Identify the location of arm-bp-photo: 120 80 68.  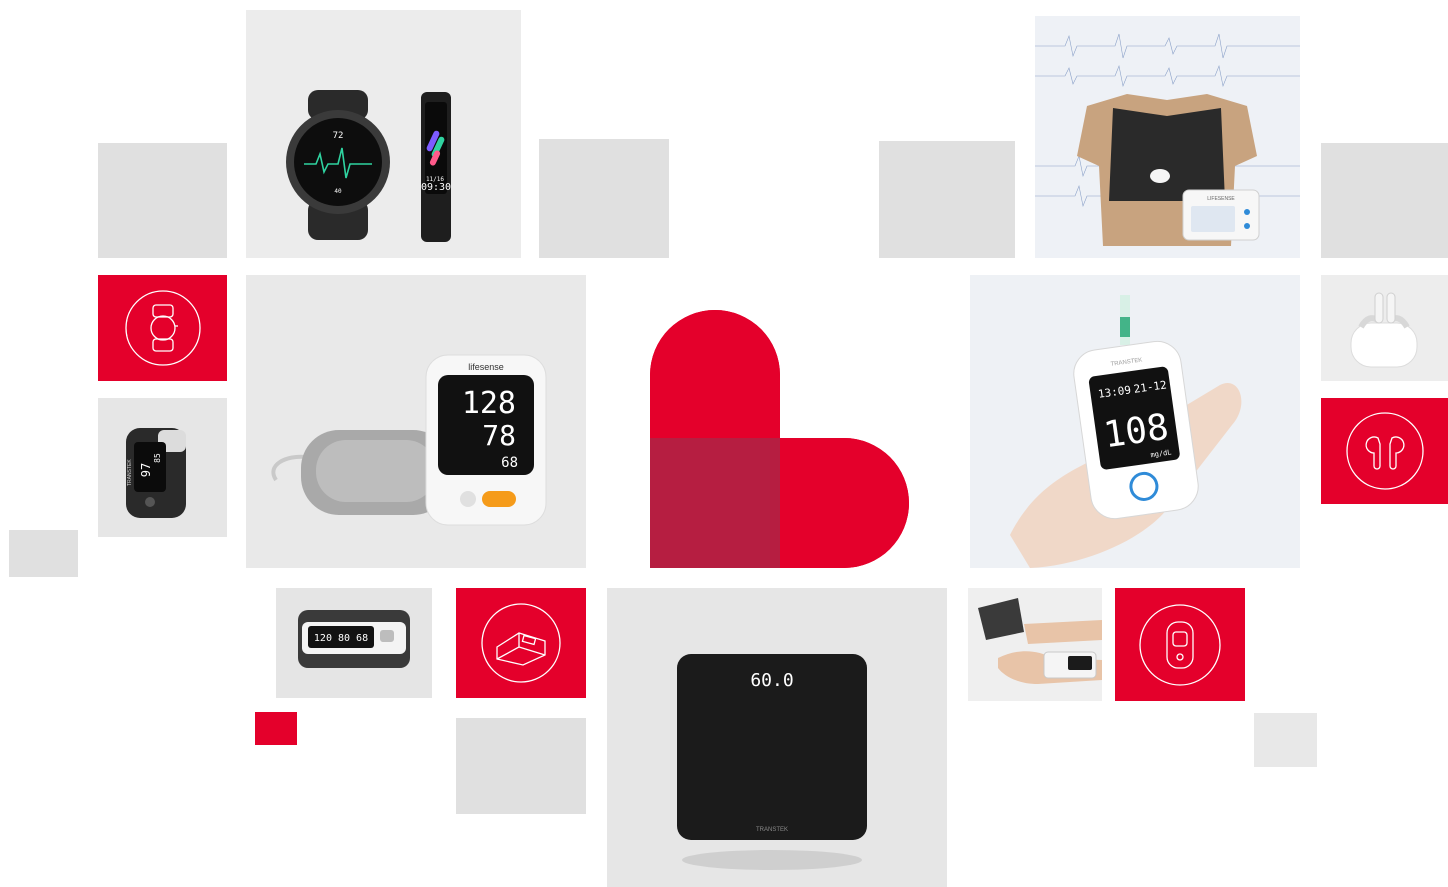
(354, 643).